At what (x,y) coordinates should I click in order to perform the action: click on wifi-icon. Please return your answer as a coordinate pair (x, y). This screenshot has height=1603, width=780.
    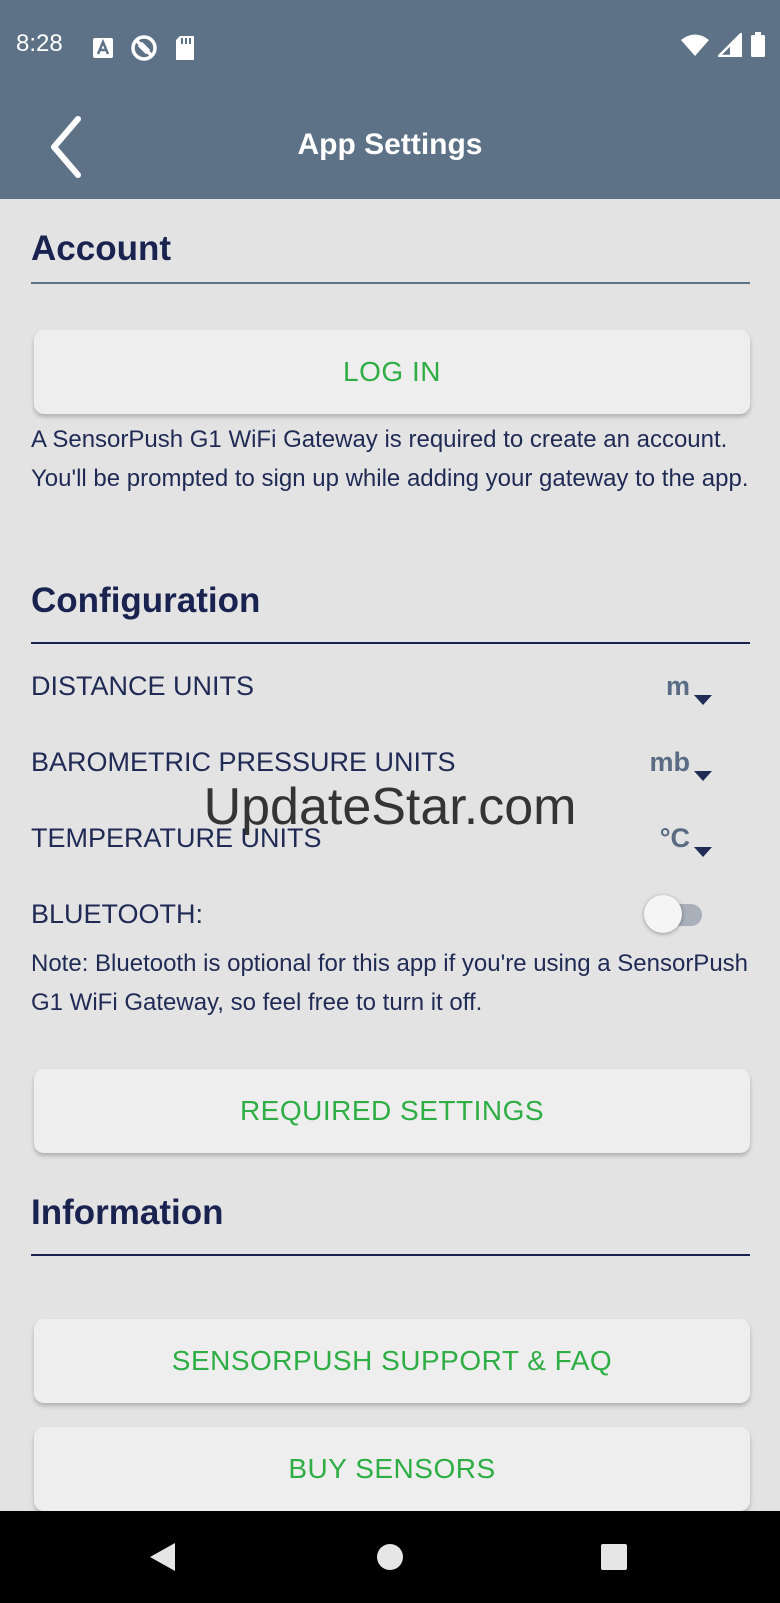
    Looking at the image, I should click on (695, 47).